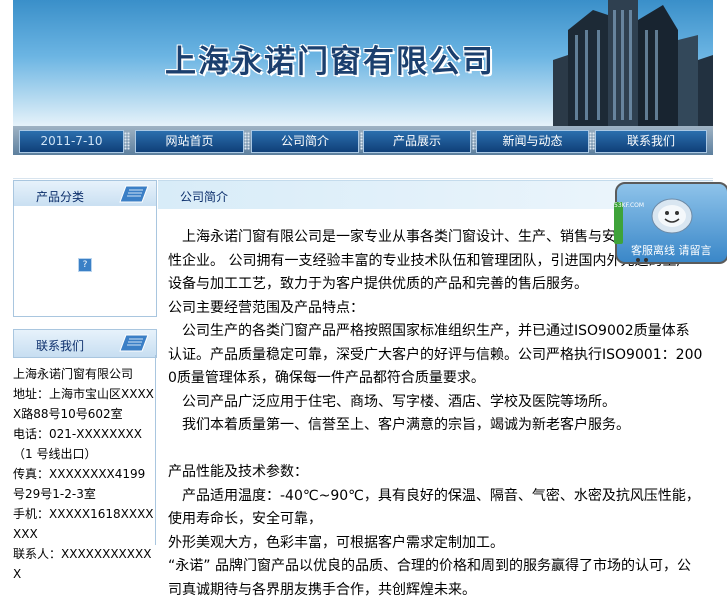  What do you see at coordinates (532, 141) in the screenshot?
I see `nav-news: 新闻与动态` at bounding box center [532, 141].